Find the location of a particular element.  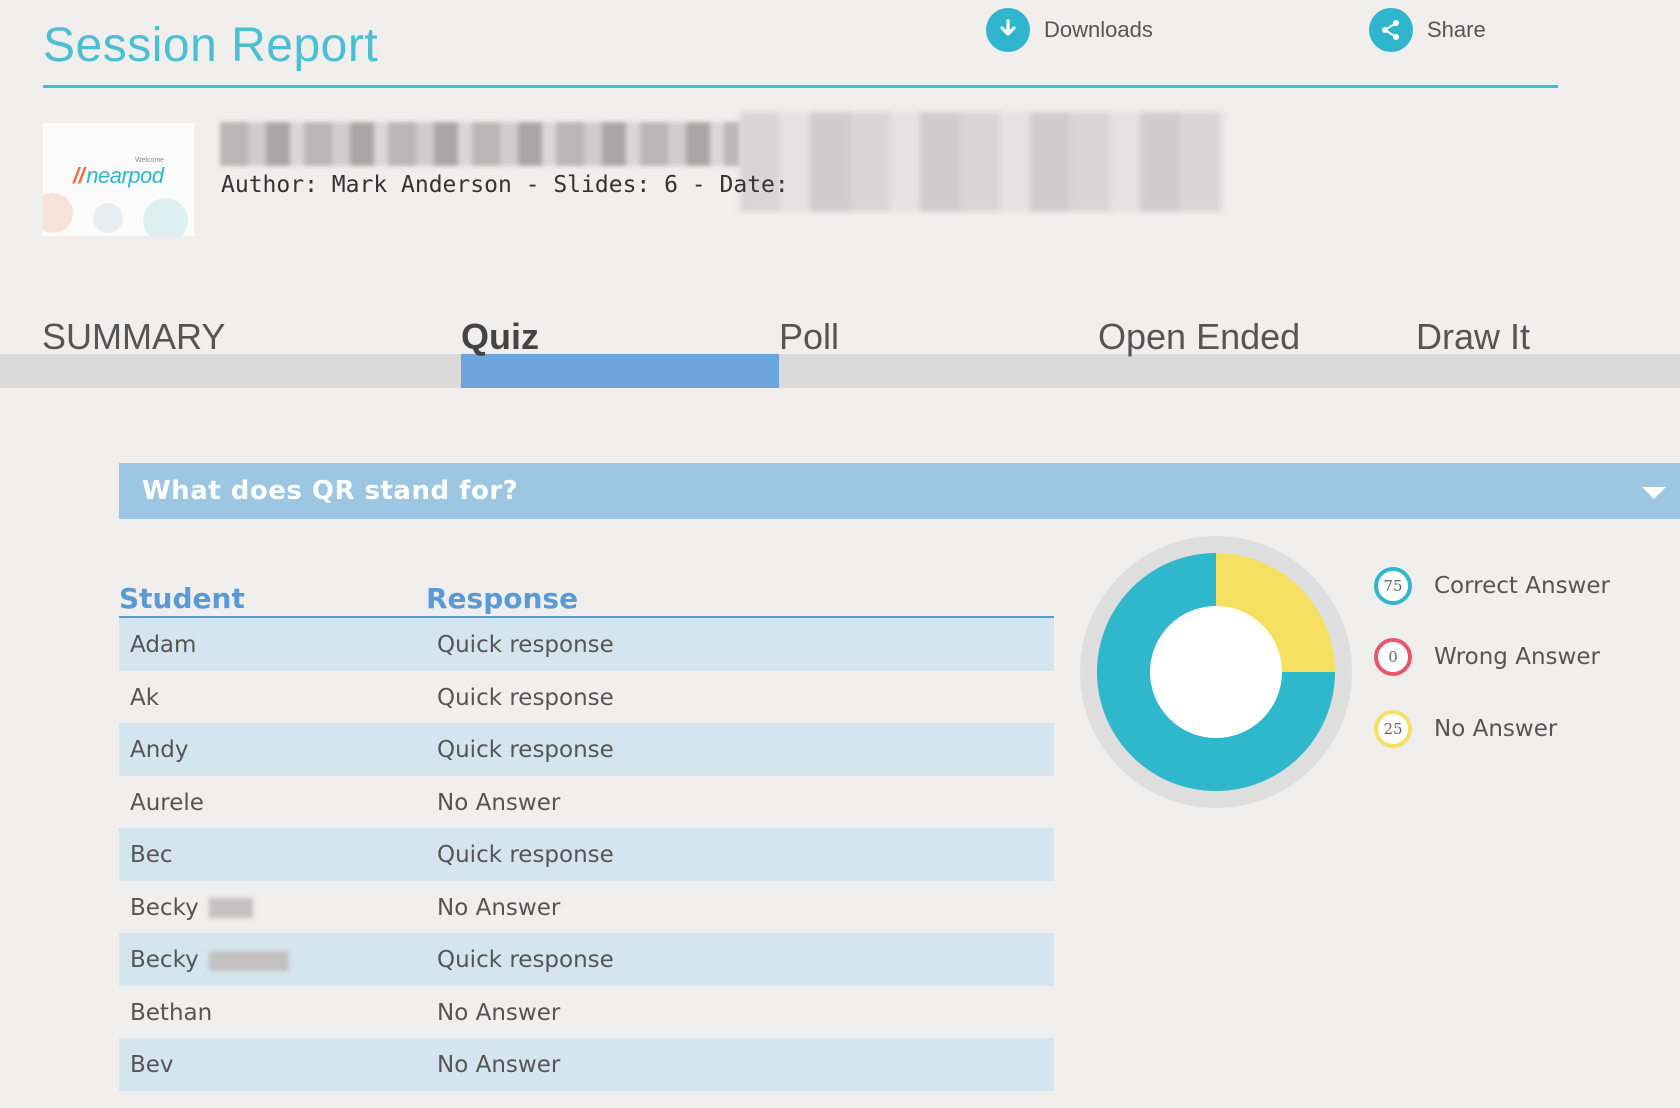

table-row: Becky No Answer is located at coordinates (586, 907).